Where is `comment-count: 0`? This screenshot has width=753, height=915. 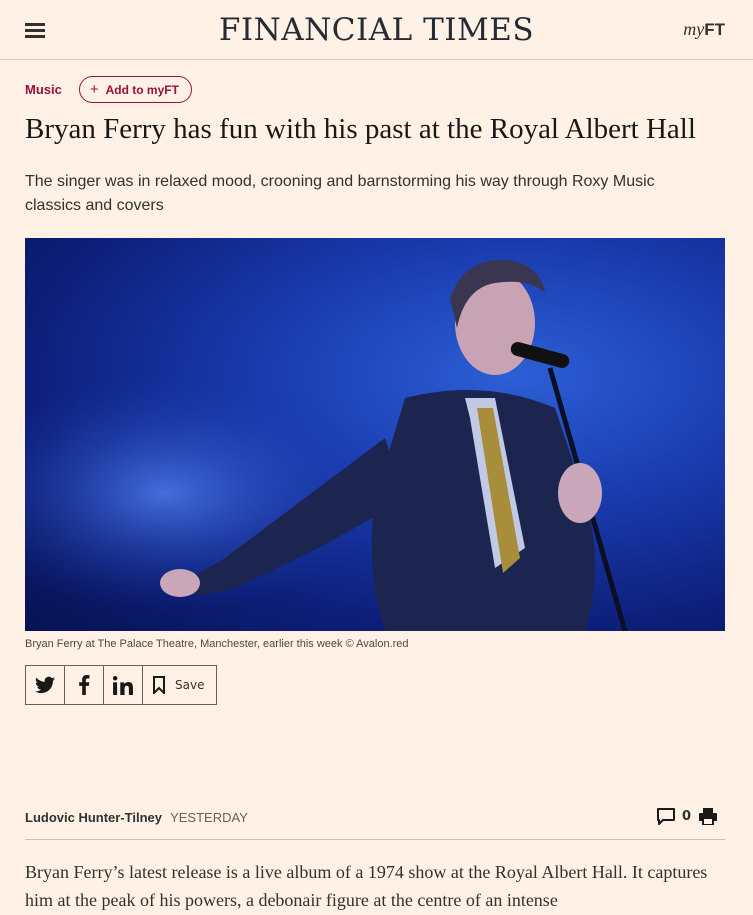
comment-count: 0 is located at coordinates (686, 816).